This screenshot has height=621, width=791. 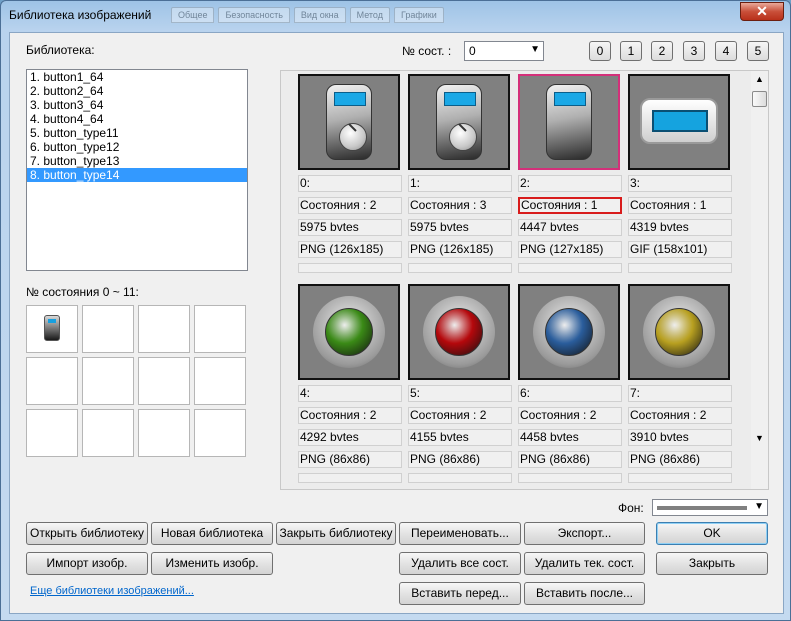 What do you see at coordinates (694, 51) in the screenshot?
I see `state-button-3: 3` at bounding box center [694, 51].